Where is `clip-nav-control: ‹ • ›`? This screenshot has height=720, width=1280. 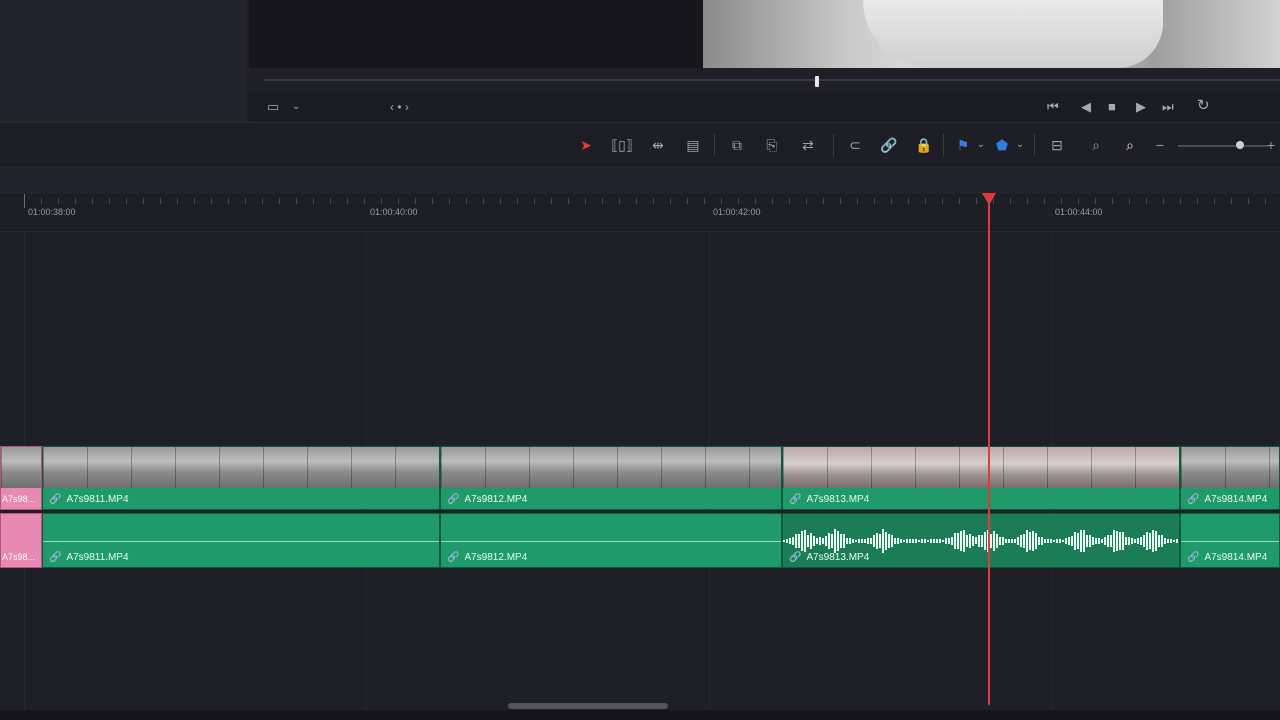
clip-nav-control: ‹ • › is located at coordinates (399, 107).